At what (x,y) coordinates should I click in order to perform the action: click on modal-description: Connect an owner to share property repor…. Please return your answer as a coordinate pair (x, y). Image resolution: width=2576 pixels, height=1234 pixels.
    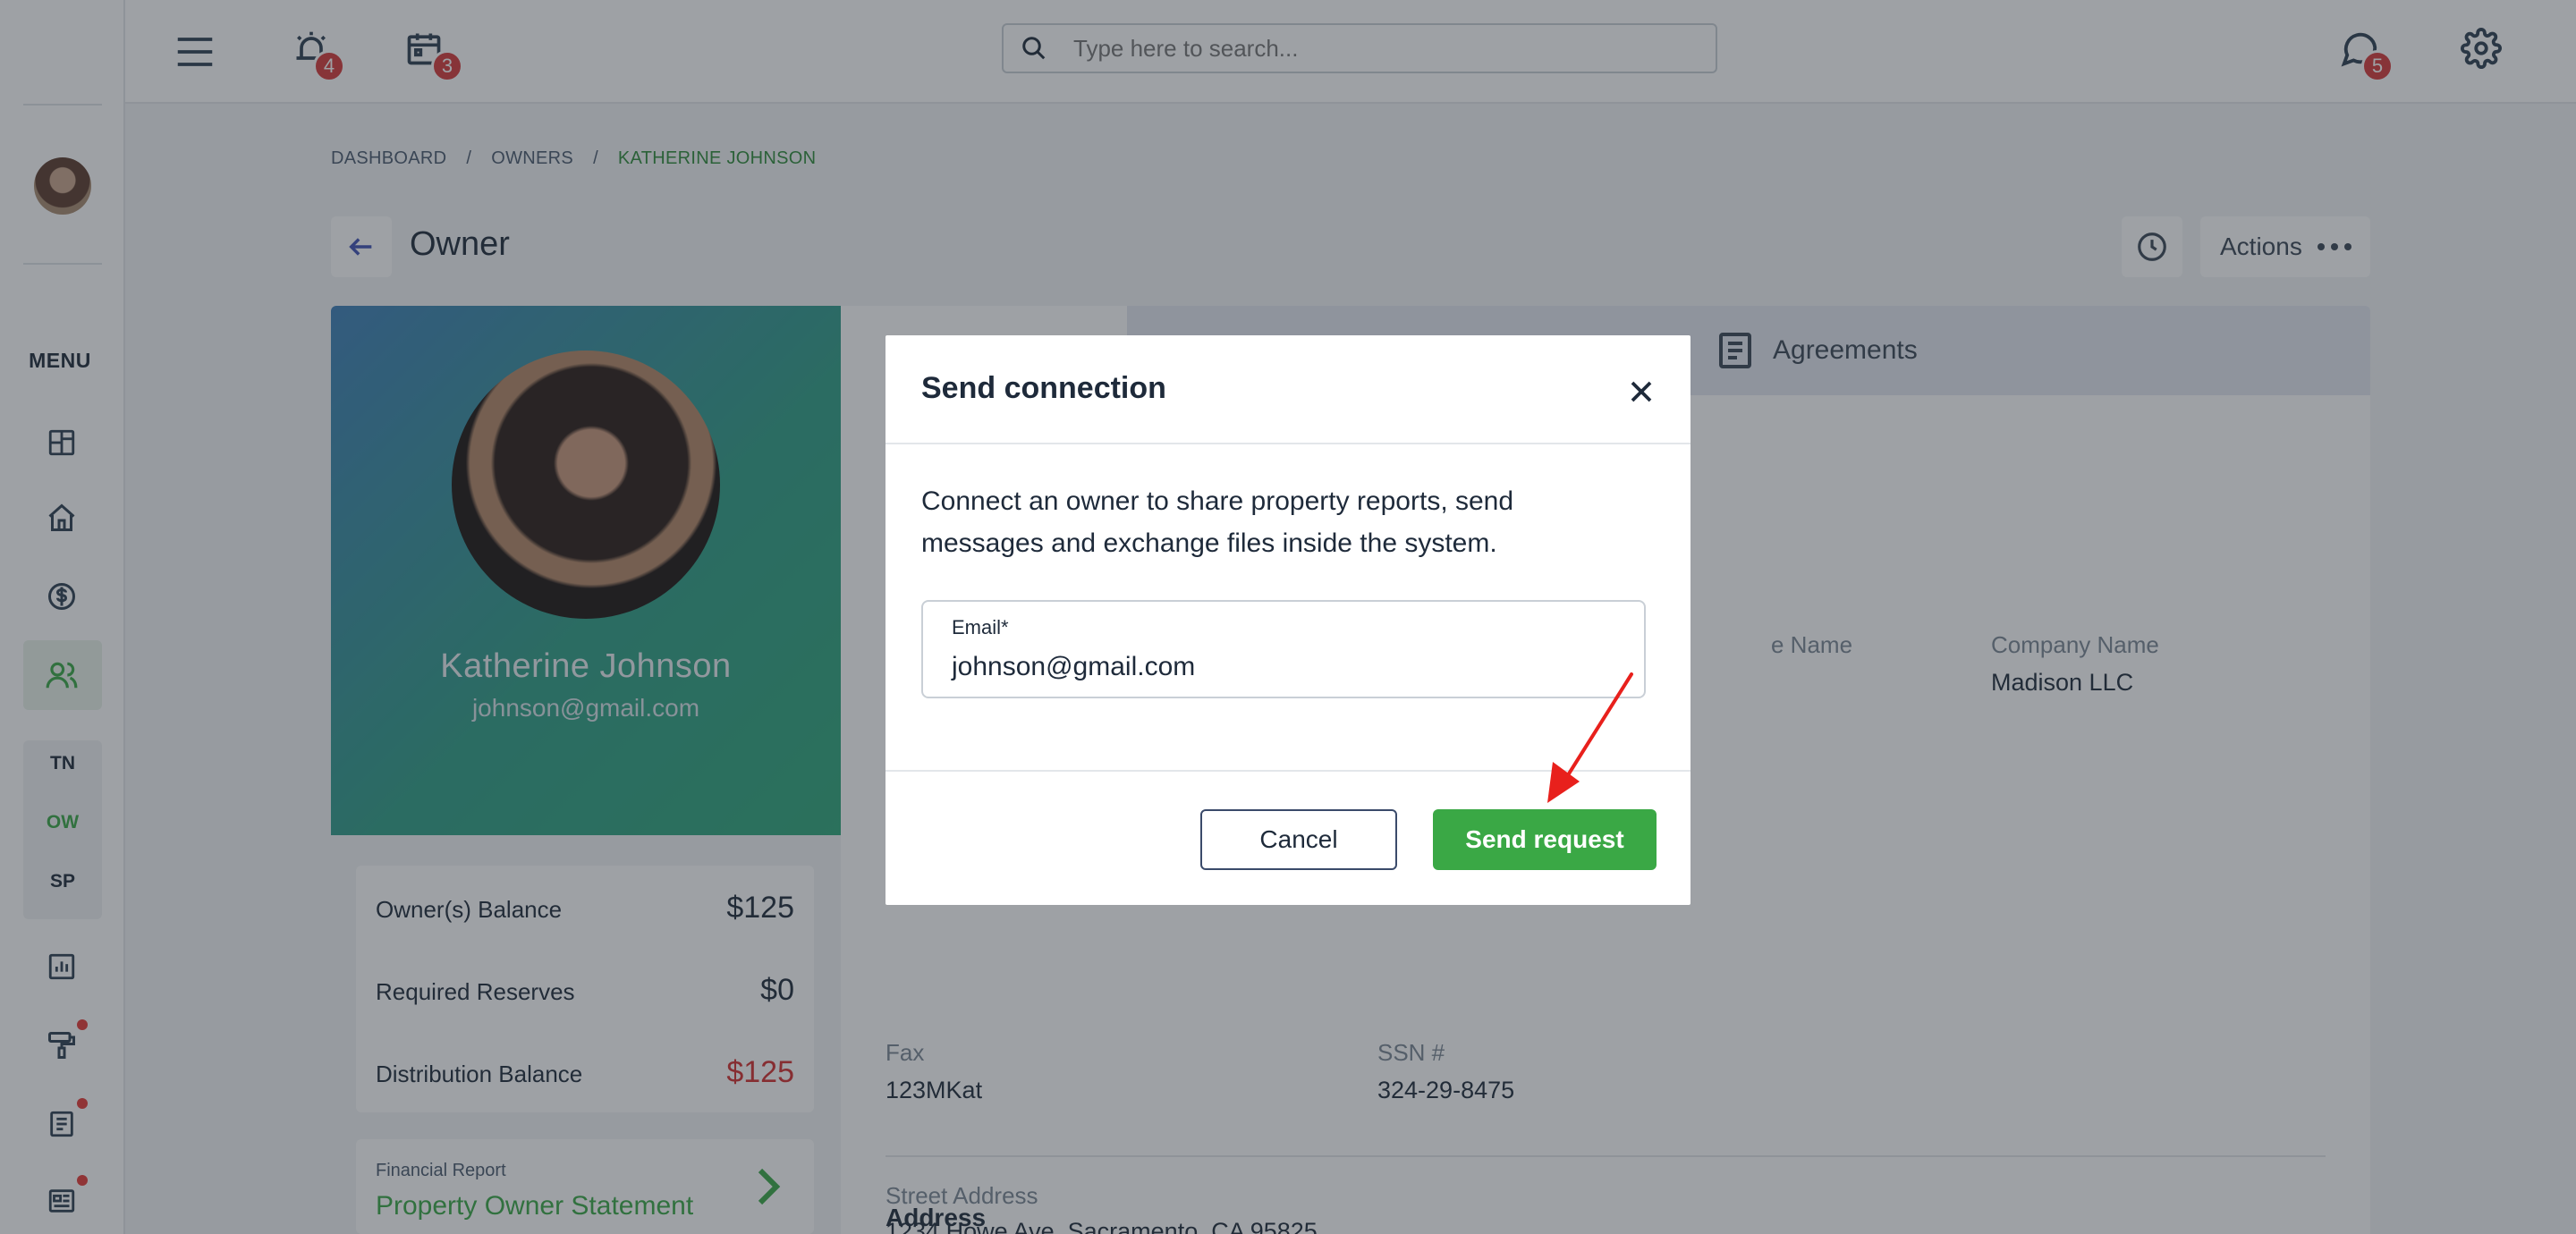
    Looking at the image, I should click on (1217, 522).